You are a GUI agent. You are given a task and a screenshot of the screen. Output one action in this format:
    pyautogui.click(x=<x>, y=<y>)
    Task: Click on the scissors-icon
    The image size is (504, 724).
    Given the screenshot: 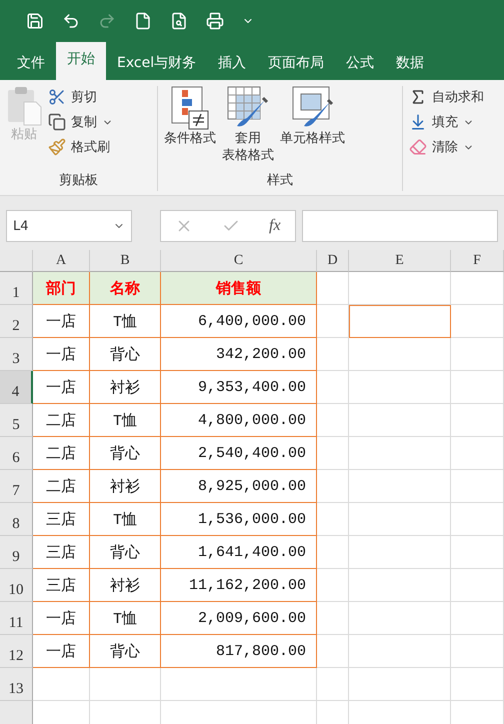 What is the action you would take?
    pyautogui.click(x=57, y=97)
    